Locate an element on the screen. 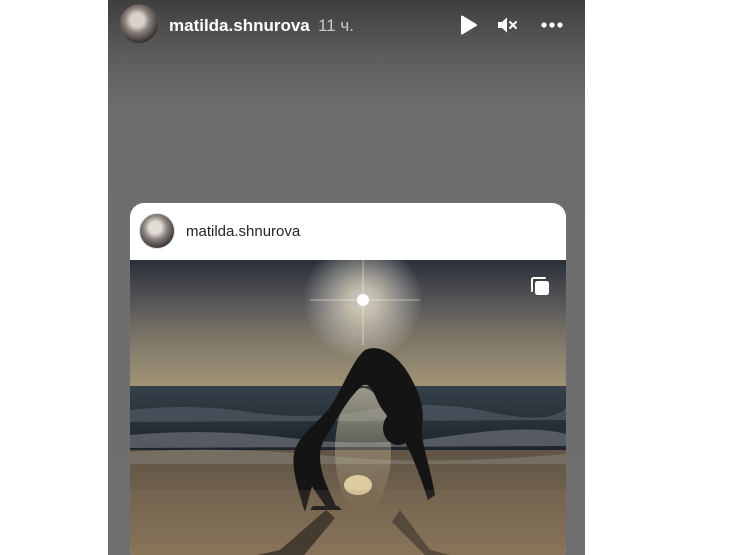 The height and width of the screenshot is (555, 730). story-timestamp: 11 ч. is located at coordinates (336, 25).